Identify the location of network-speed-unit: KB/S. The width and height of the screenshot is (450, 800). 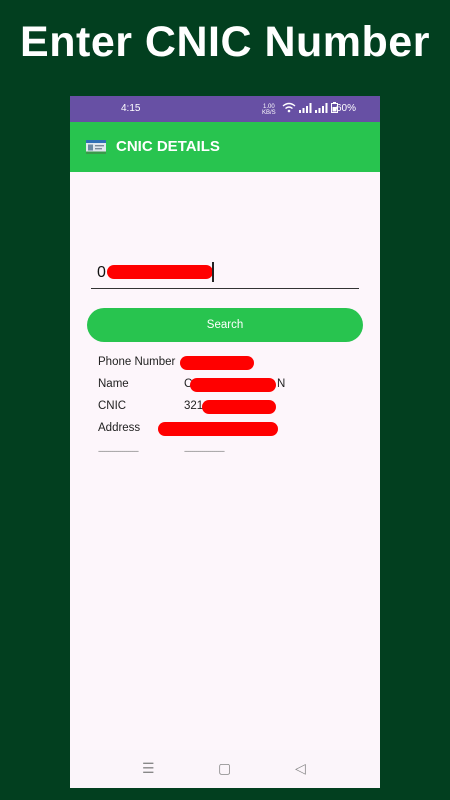
(269, 113).